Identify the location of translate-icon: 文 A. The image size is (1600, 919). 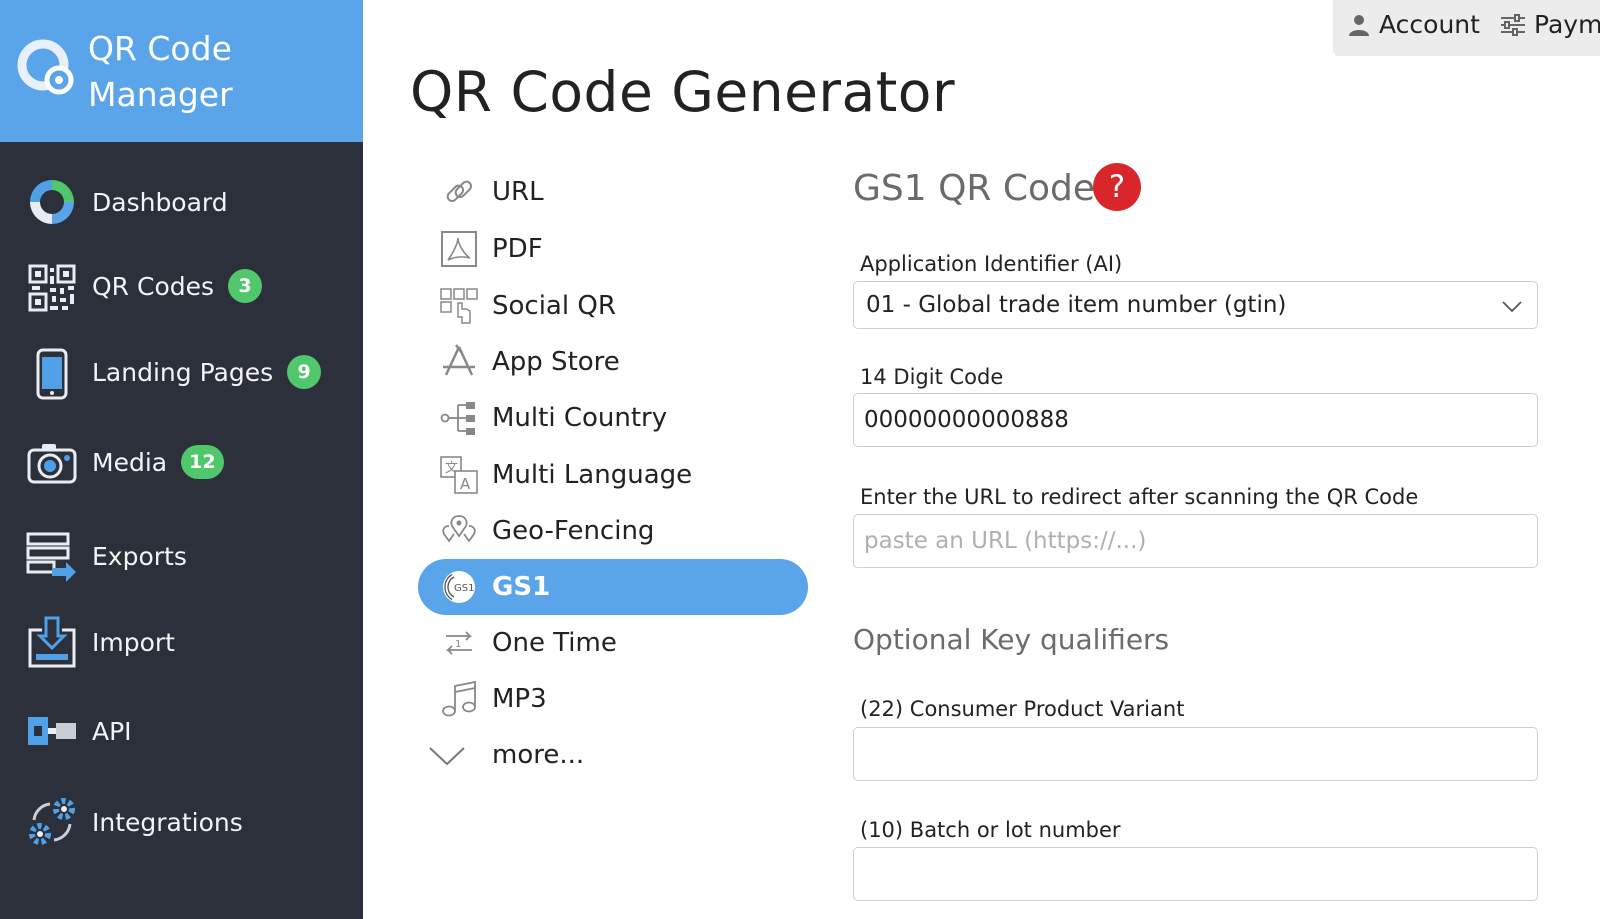
(459, 475).